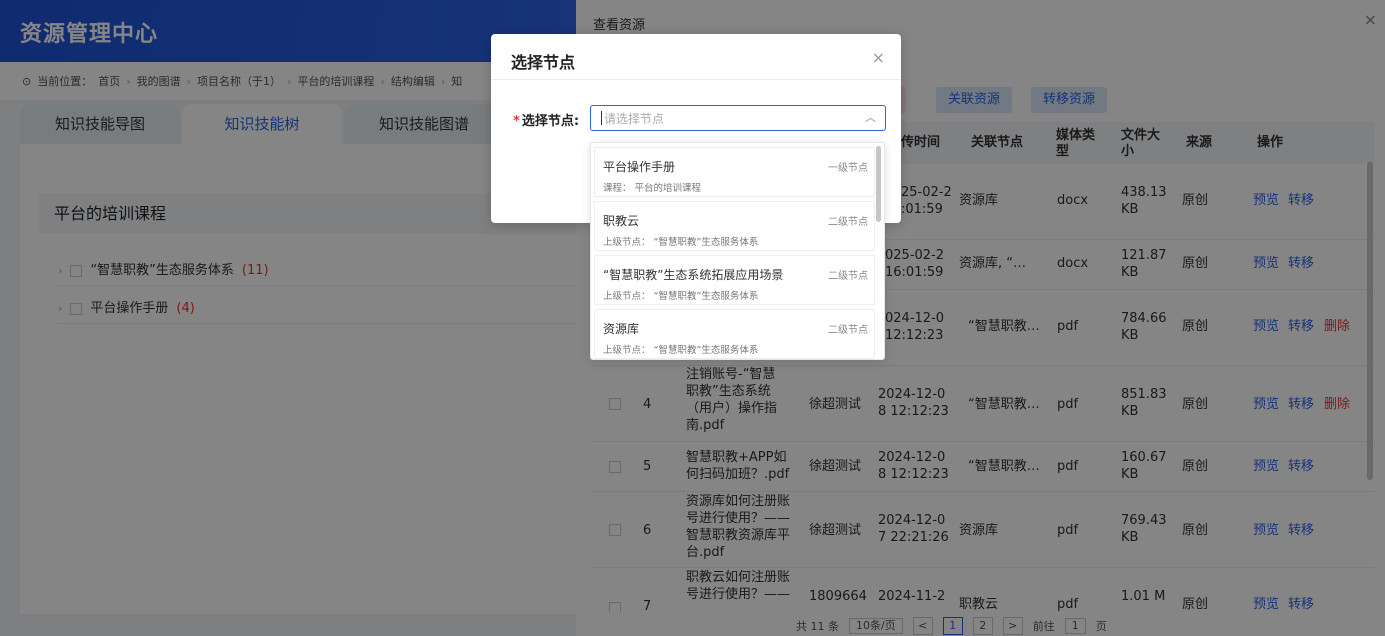 The image size is (1385, 636). I want to click on option-parent: 课程： 平台的培训课程, so click(652, 188).